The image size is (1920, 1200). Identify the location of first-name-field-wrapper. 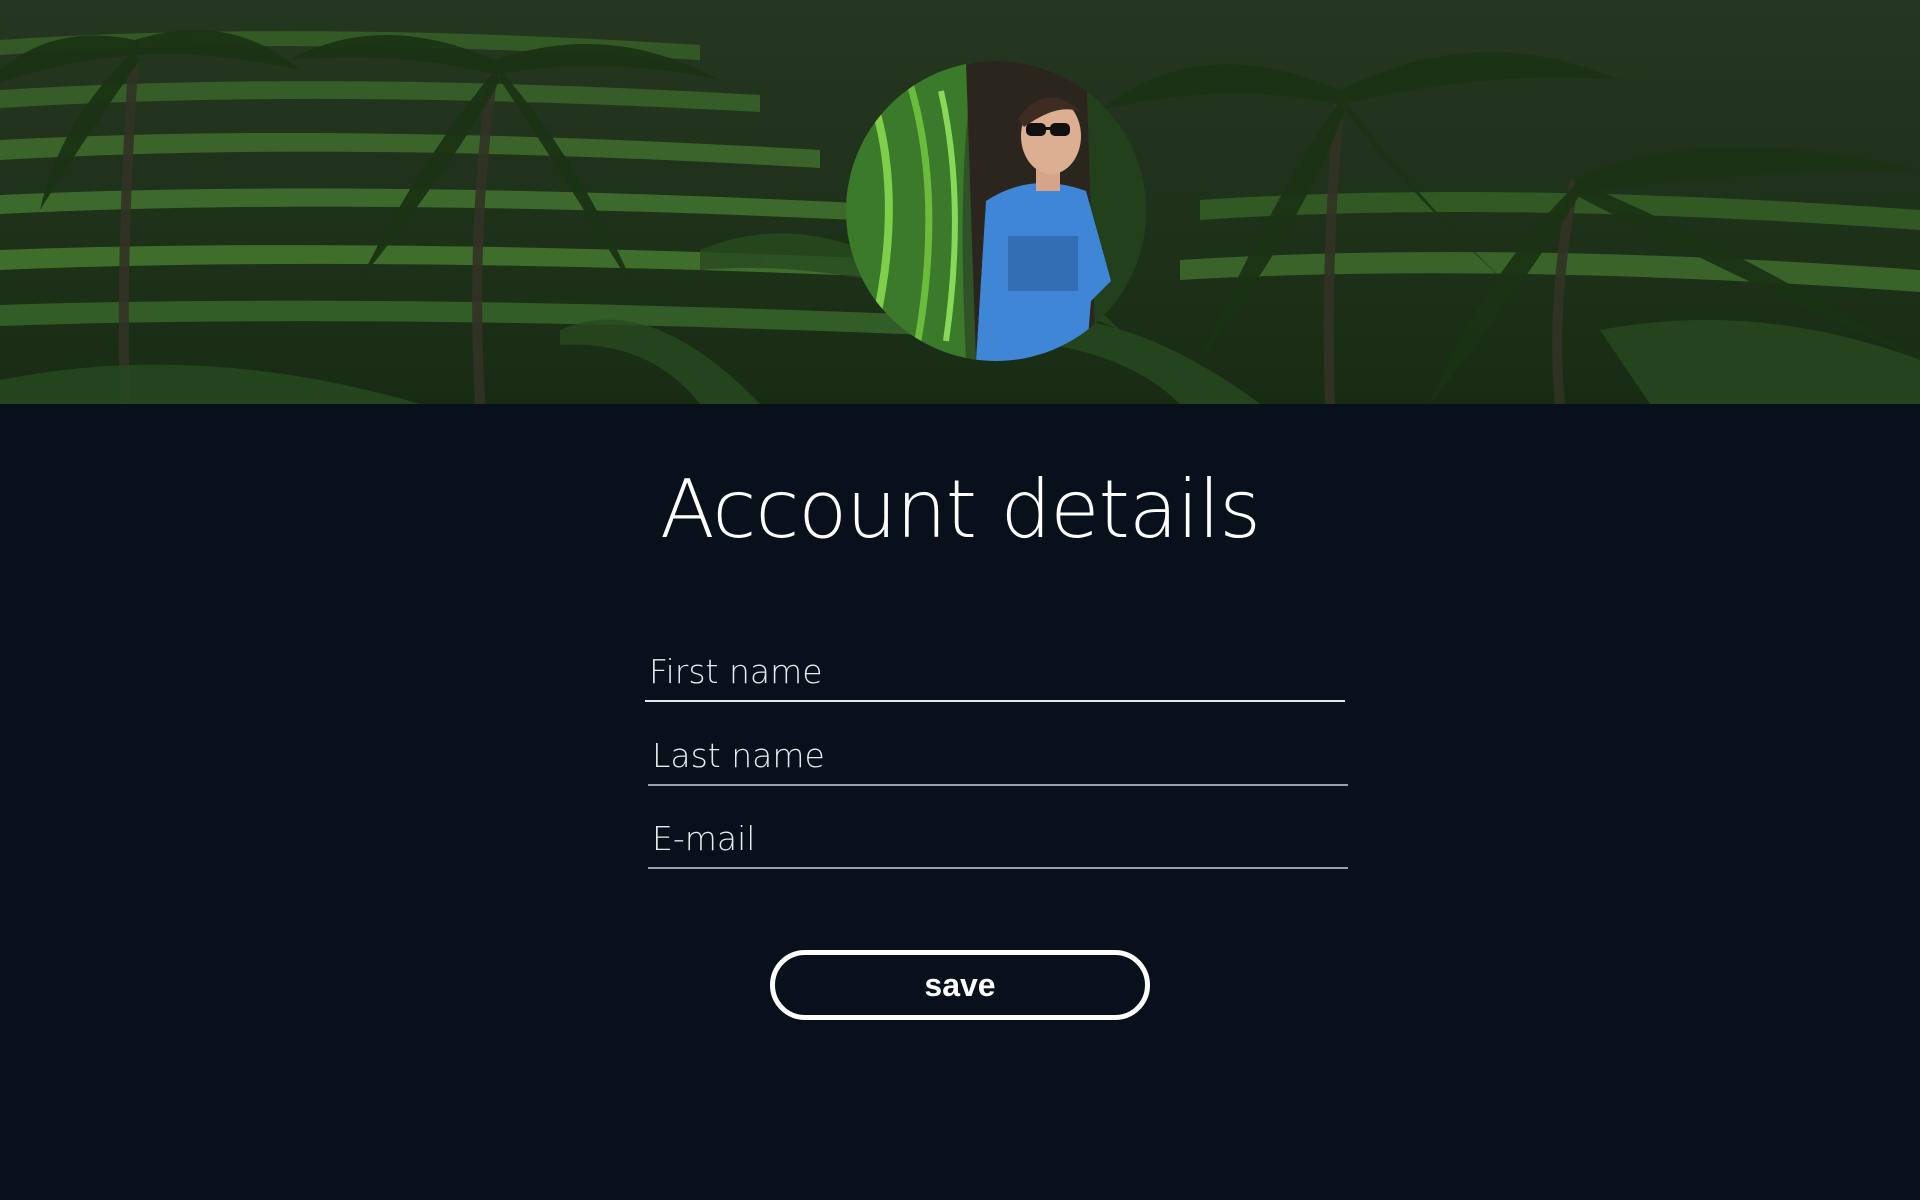
(995, 675).